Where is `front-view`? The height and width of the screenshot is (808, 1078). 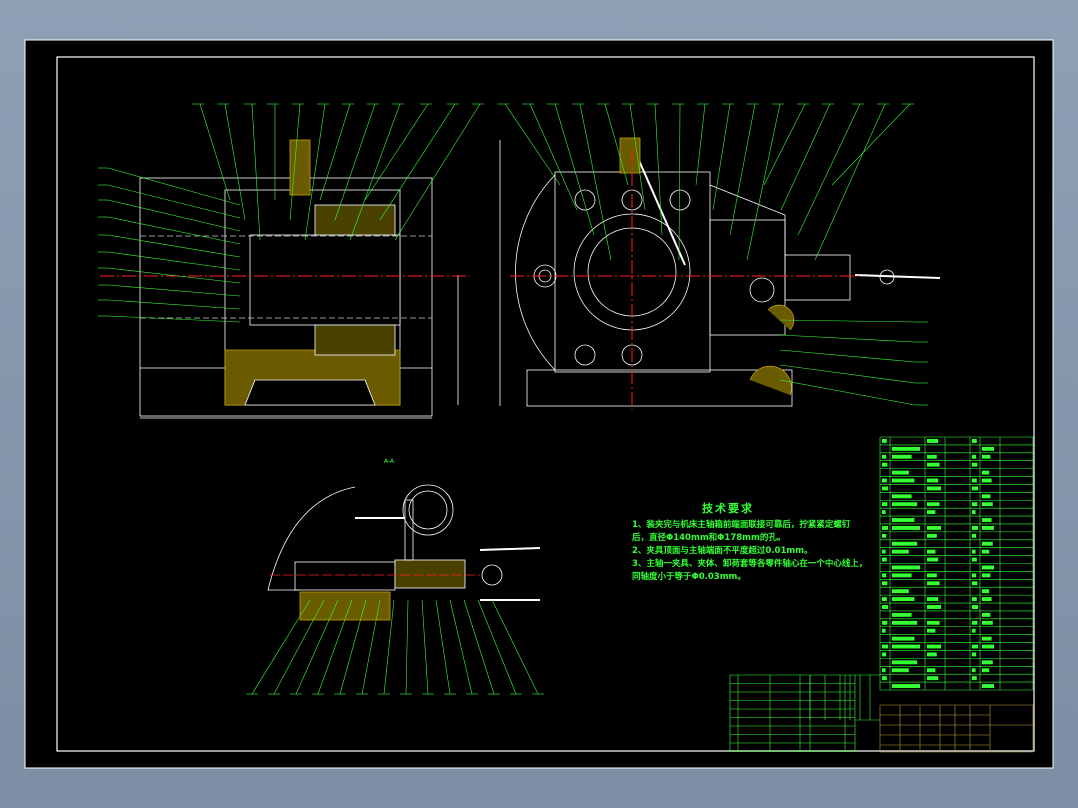 front-view is located at coordinates (720, 272).